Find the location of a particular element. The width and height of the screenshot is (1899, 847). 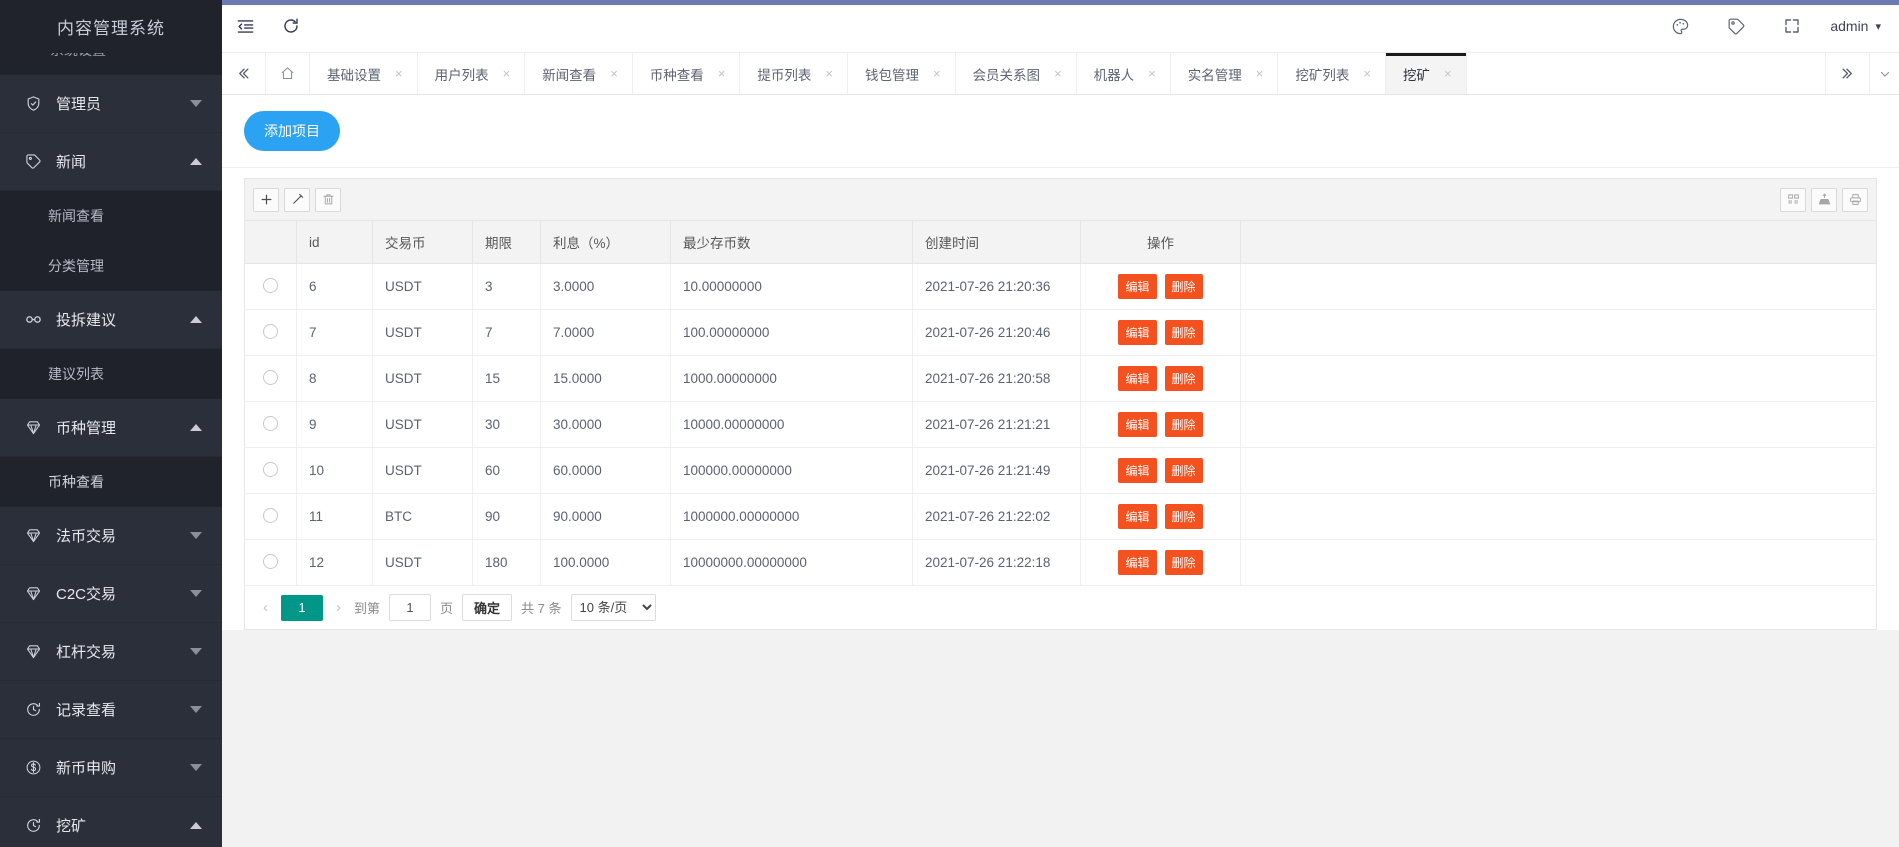

sidebar-group-2: 新闻 is located at coordinates (111, 162).